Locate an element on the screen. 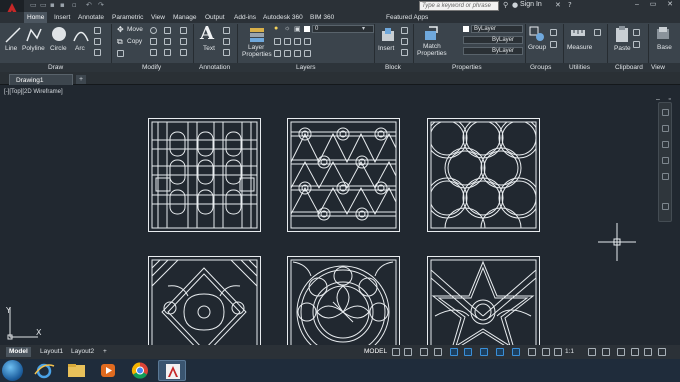  new-file-tab-button: + is located at coordinates (81, 79).